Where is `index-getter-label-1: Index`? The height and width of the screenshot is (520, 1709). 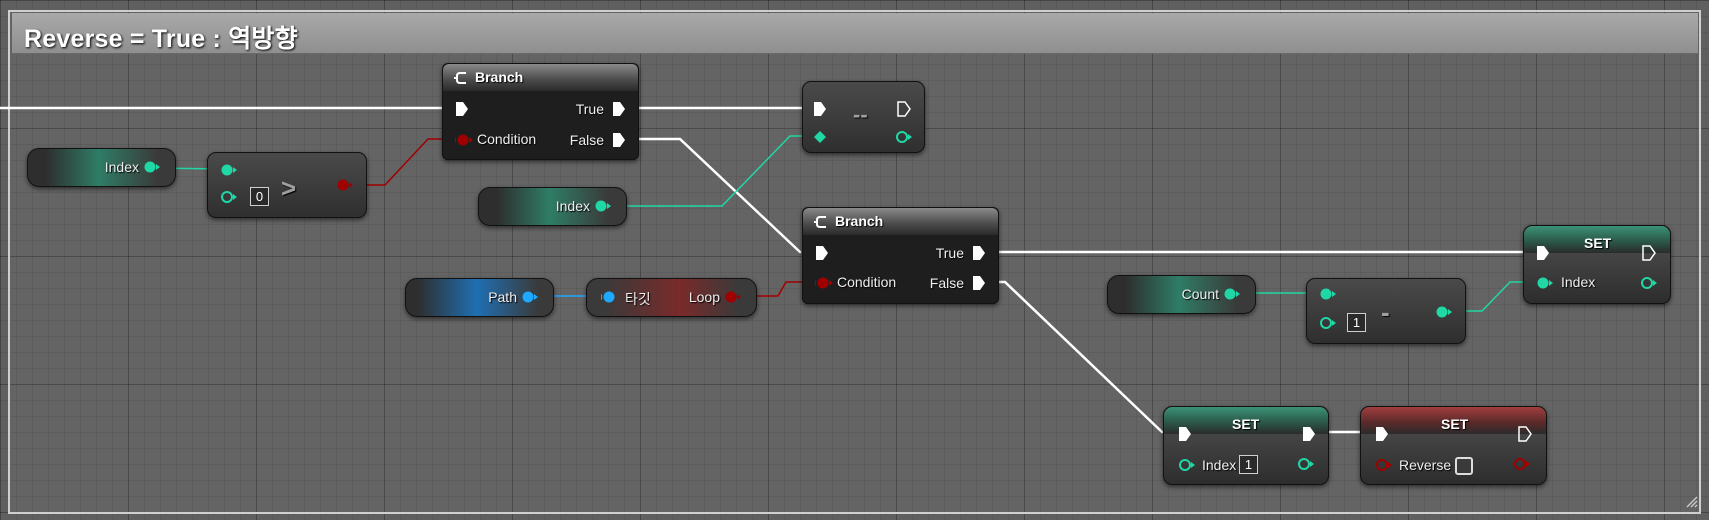 index-getter-label-1: Index is located at coordinates (121, 167).